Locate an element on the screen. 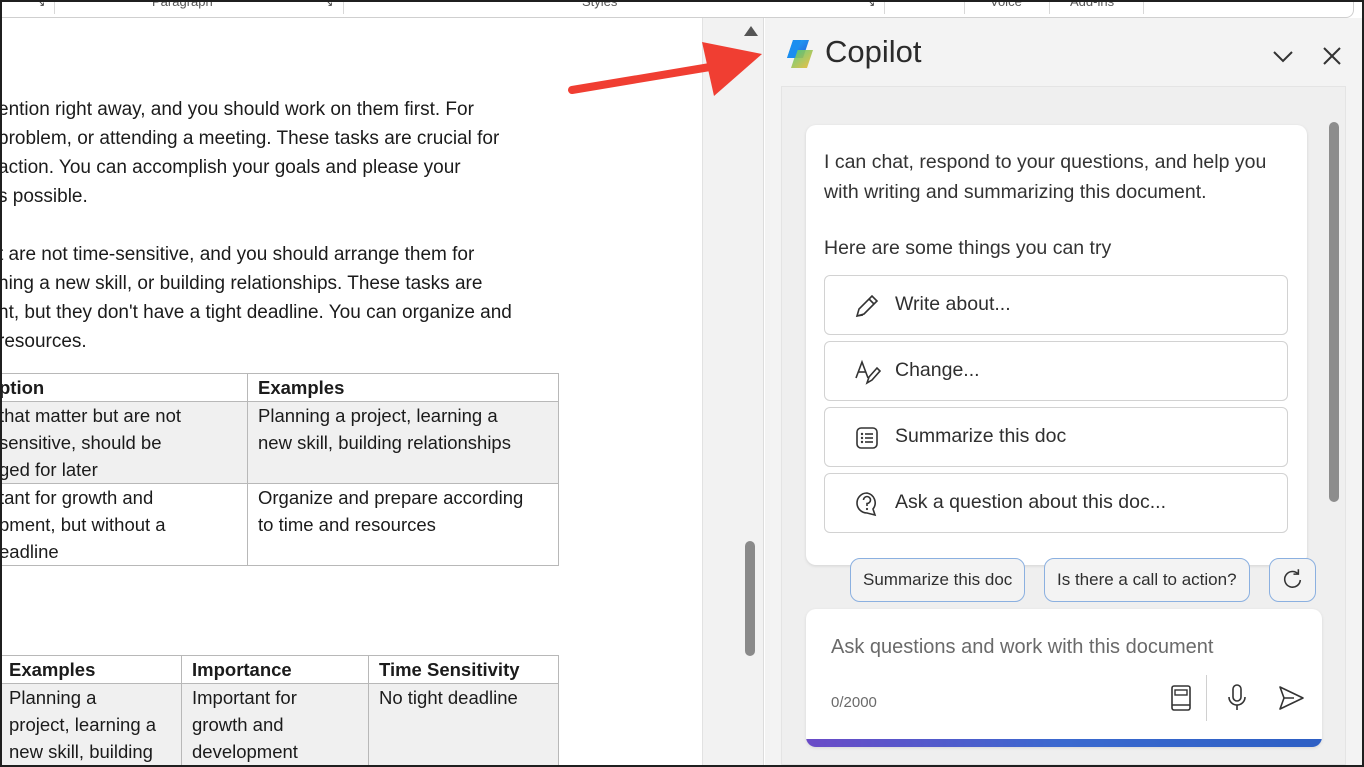 The height and width of the screenshot is (767, 1364). ribbon-group-add-ins: Add-ins is located at coordinates (1092, 4).